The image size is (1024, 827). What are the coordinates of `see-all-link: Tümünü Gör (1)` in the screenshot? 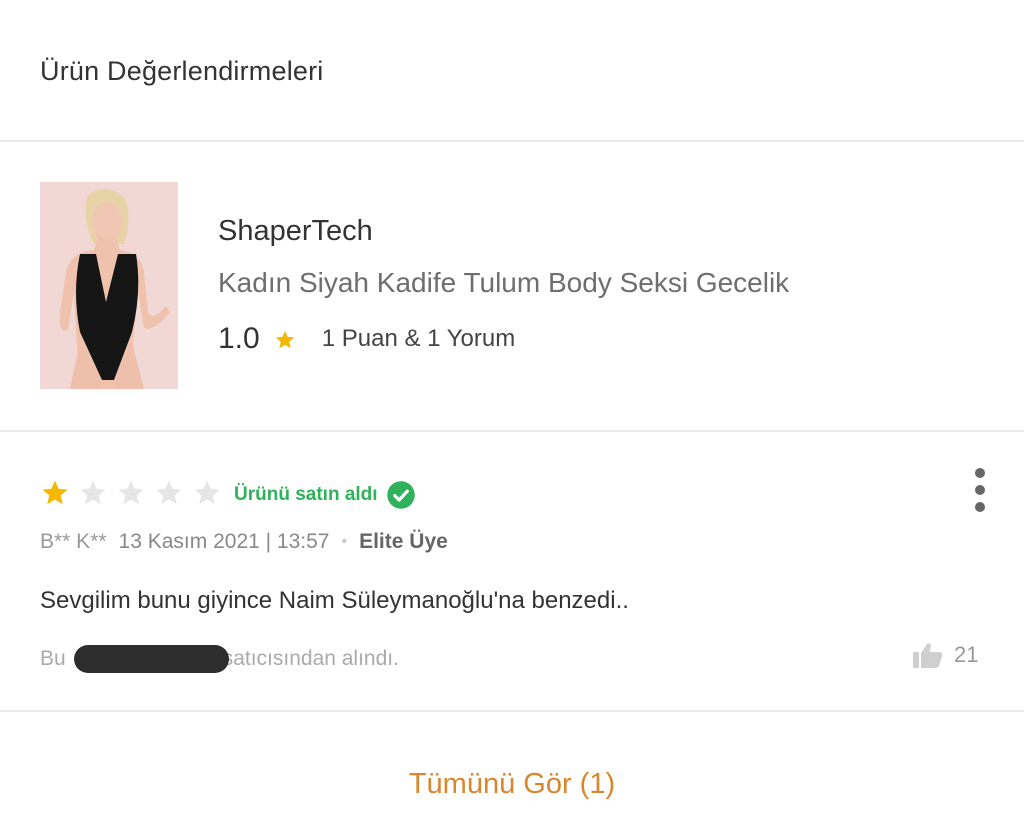 It's located at (512, 784).